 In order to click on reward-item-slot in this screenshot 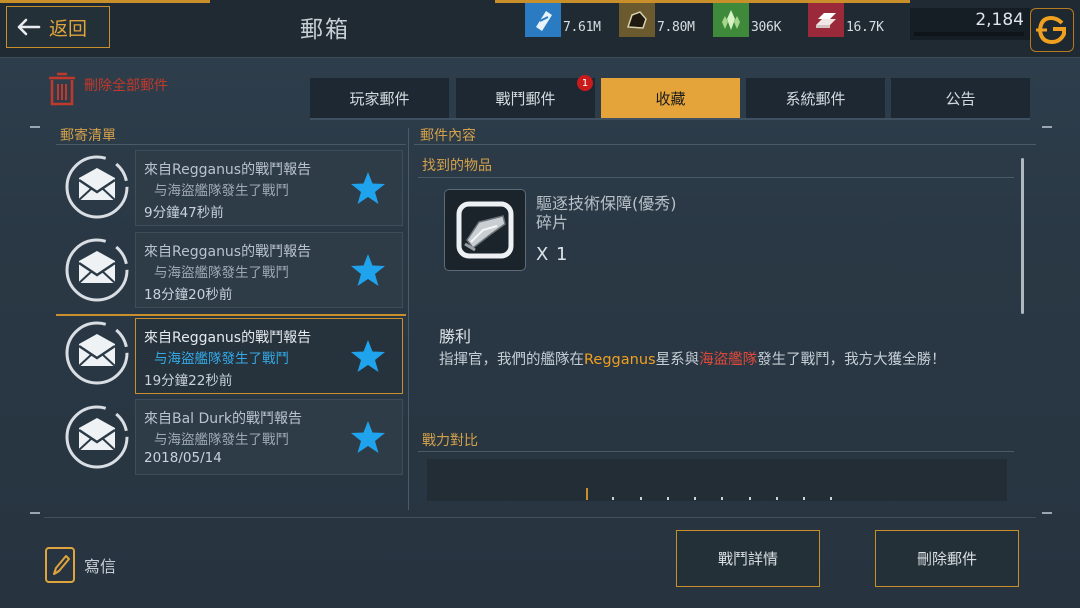, I will do `click(485, 230)`.